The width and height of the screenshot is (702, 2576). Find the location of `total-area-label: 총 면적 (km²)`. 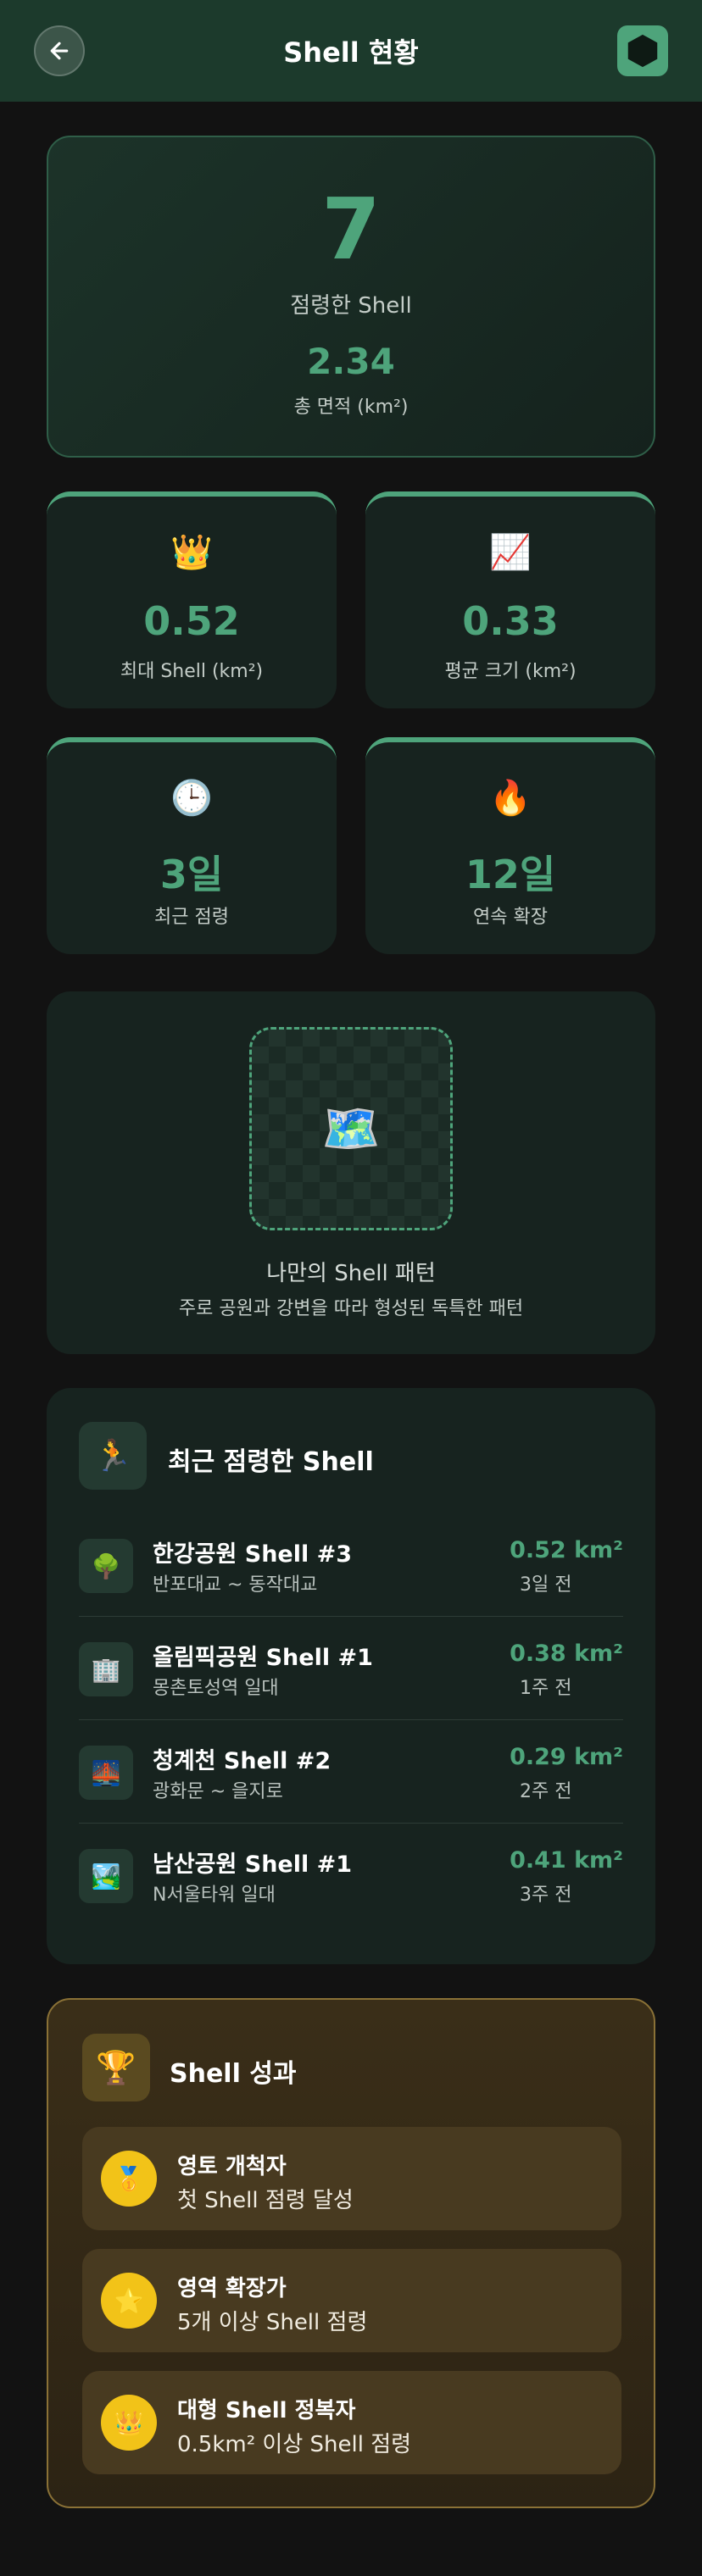

total-area-label: 총 면적 (km²) is located at coordinates (351, 407).